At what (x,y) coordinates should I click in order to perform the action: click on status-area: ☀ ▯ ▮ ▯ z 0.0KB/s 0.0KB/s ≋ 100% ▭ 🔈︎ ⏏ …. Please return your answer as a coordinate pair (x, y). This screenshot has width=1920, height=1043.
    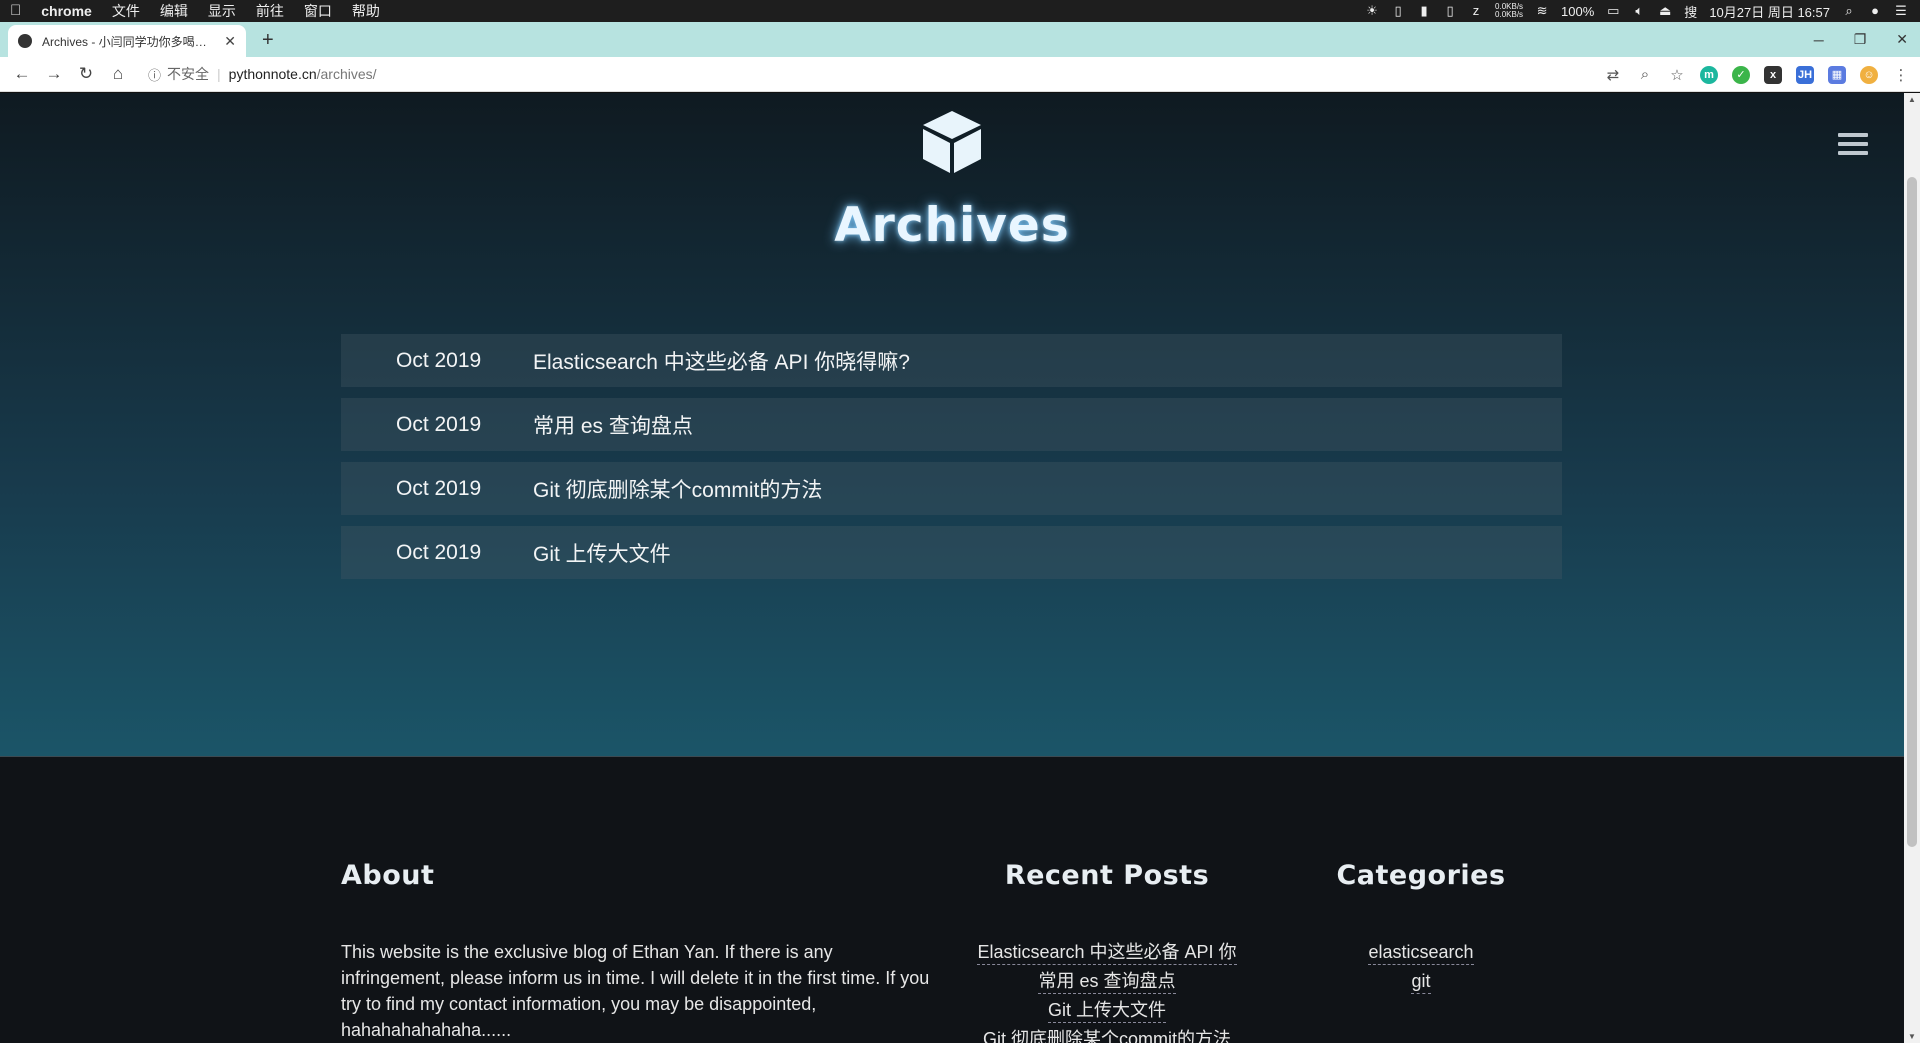
    Looking at the image, I should click on (1636, 11).